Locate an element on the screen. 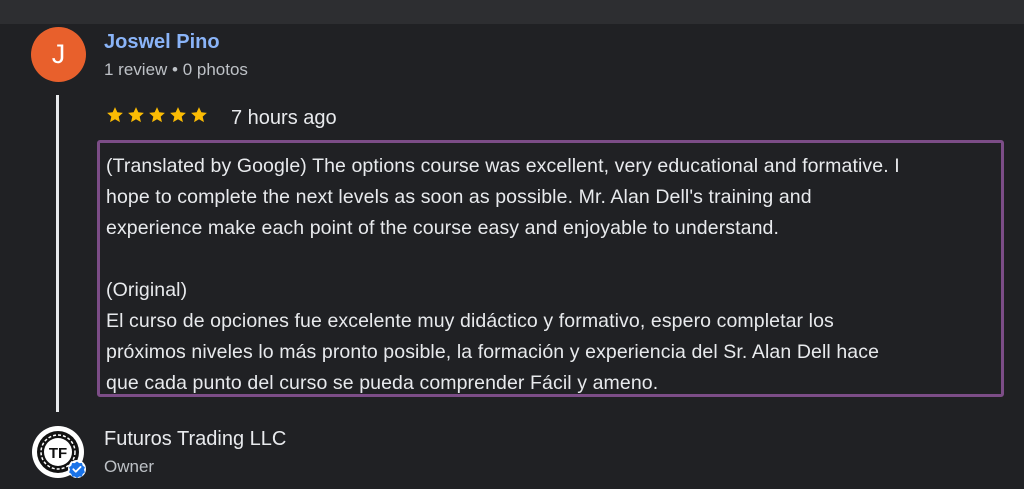 The height and width of the screenshot is (489, 1024). review-time: 7 hours ago is located at coordinates (284, 118).